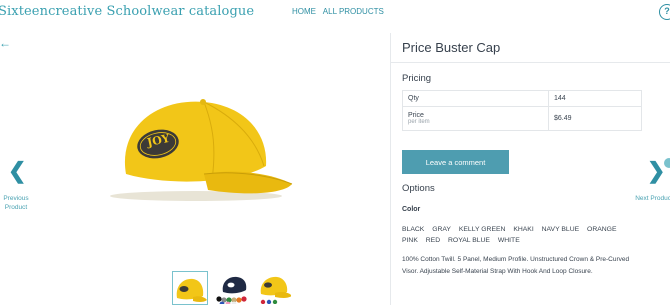  I want to click on color-option: WHITE, so click(509, 240).